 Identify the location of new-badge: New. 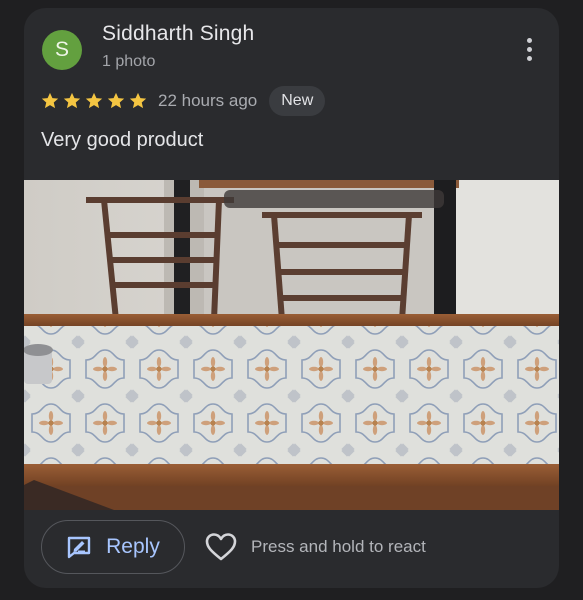
(297, 101).